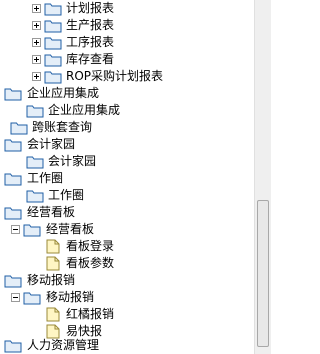 This screenshot has width=320, height=354. I want to click on tree-item-label: 看板登录, so click(90, 246).